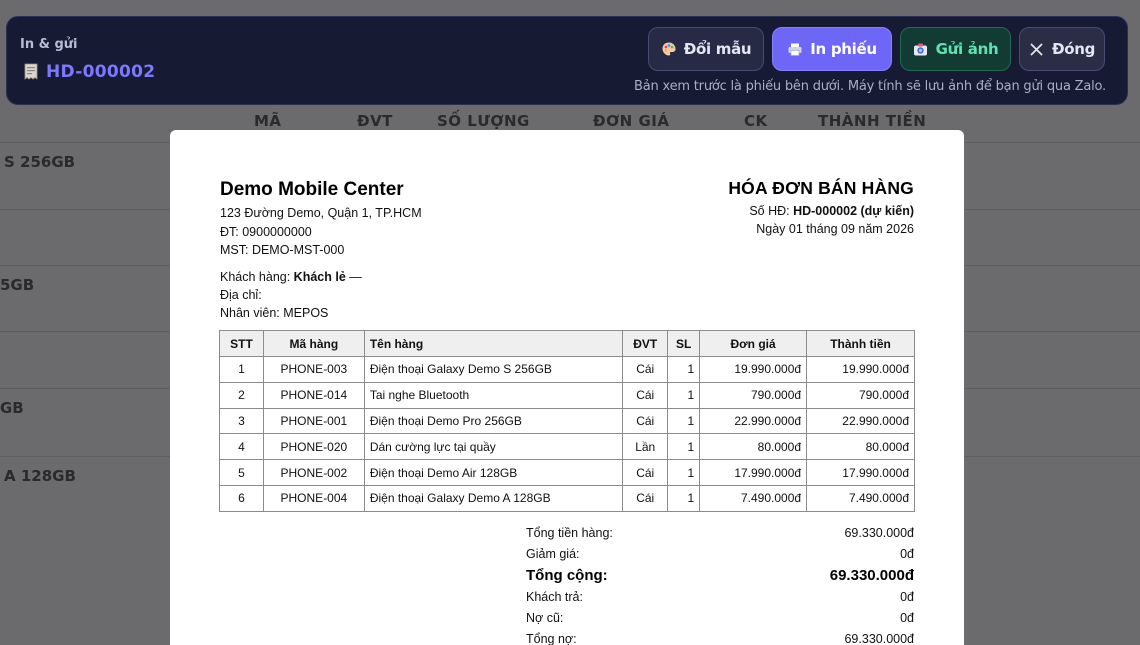 This screenshot has width=1140, height=645. Describe the element at coordinates (753, 447) in the screenshot. I see `cell-price: 80.000đ` at that location.